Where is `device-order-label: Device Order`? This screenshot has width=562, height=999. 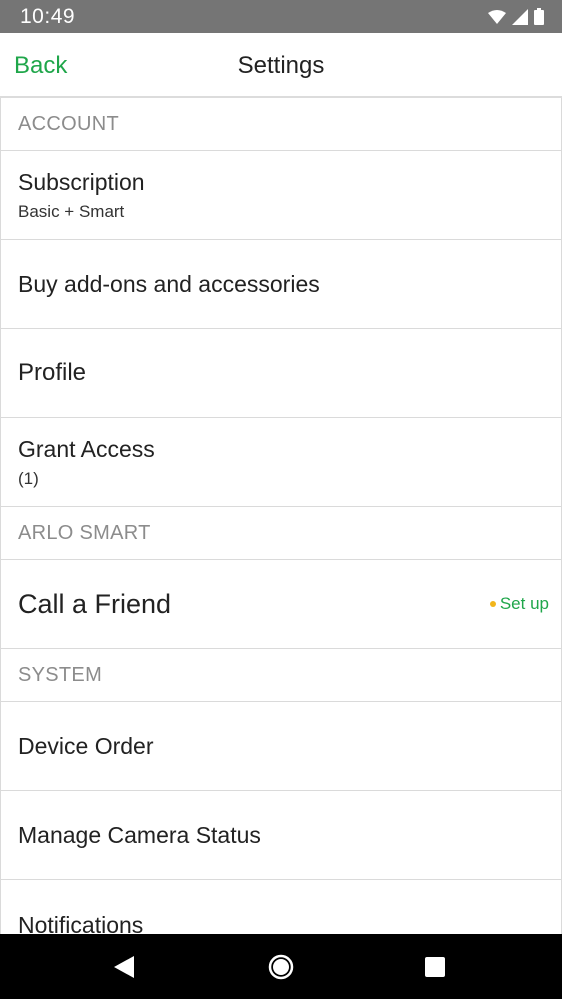 device-order-label: Device Order is located at coordinates (86, 745).